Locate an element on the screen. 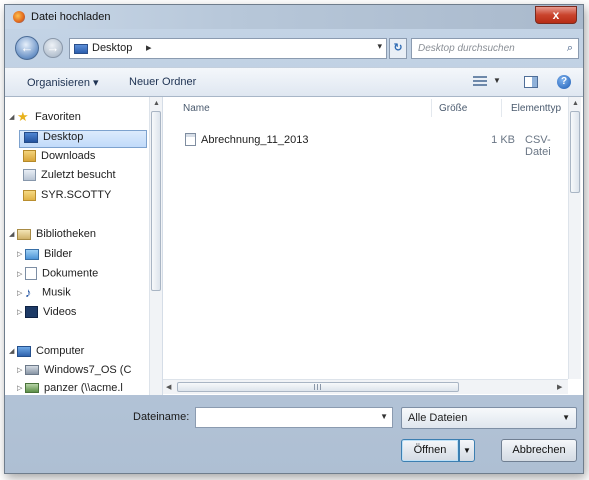 This screenshot has width=589, height=480. view-options-icon is located at coordinates (480, 82).